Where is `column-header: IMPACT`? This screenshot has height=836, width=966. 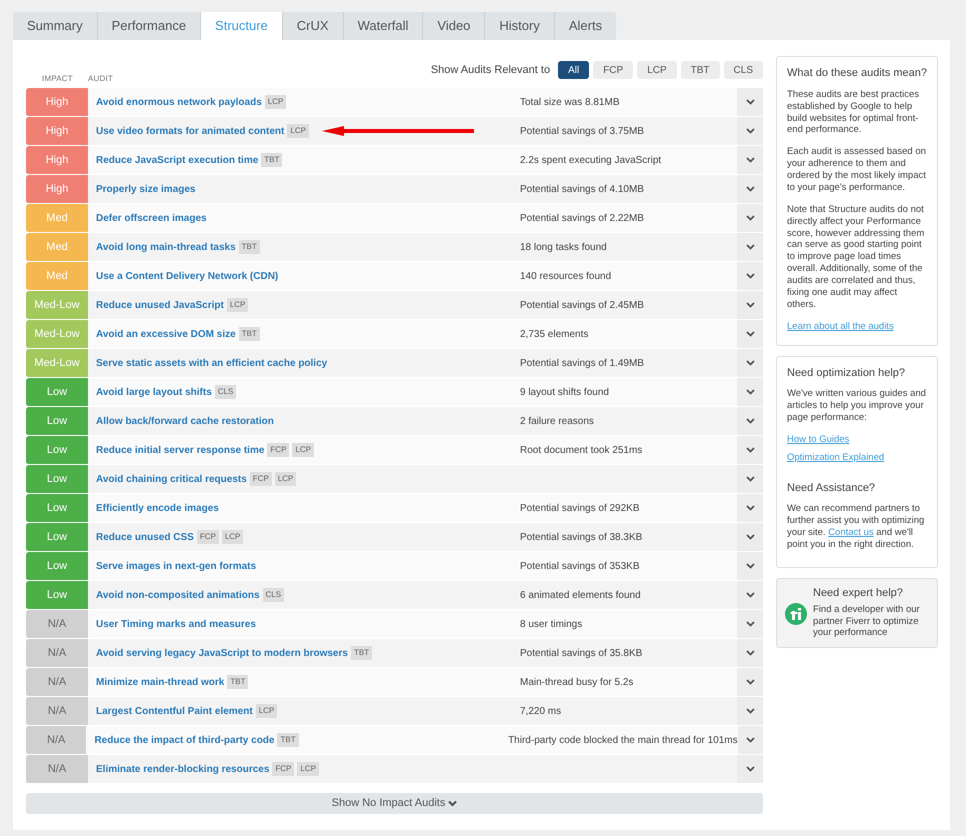 column-header: IMPACT is located at coordinates (57, 79).